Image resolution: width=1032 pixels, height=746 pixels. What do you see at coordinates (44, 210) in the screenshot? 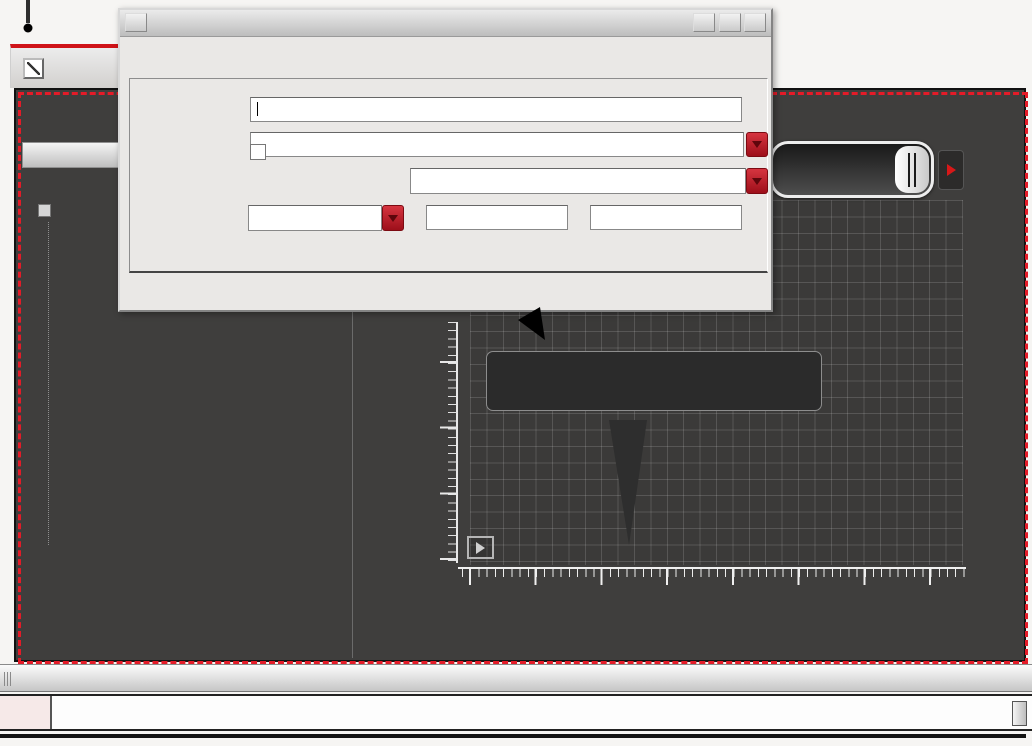
I see `collapse-icon` at bounding box center [44, 210].